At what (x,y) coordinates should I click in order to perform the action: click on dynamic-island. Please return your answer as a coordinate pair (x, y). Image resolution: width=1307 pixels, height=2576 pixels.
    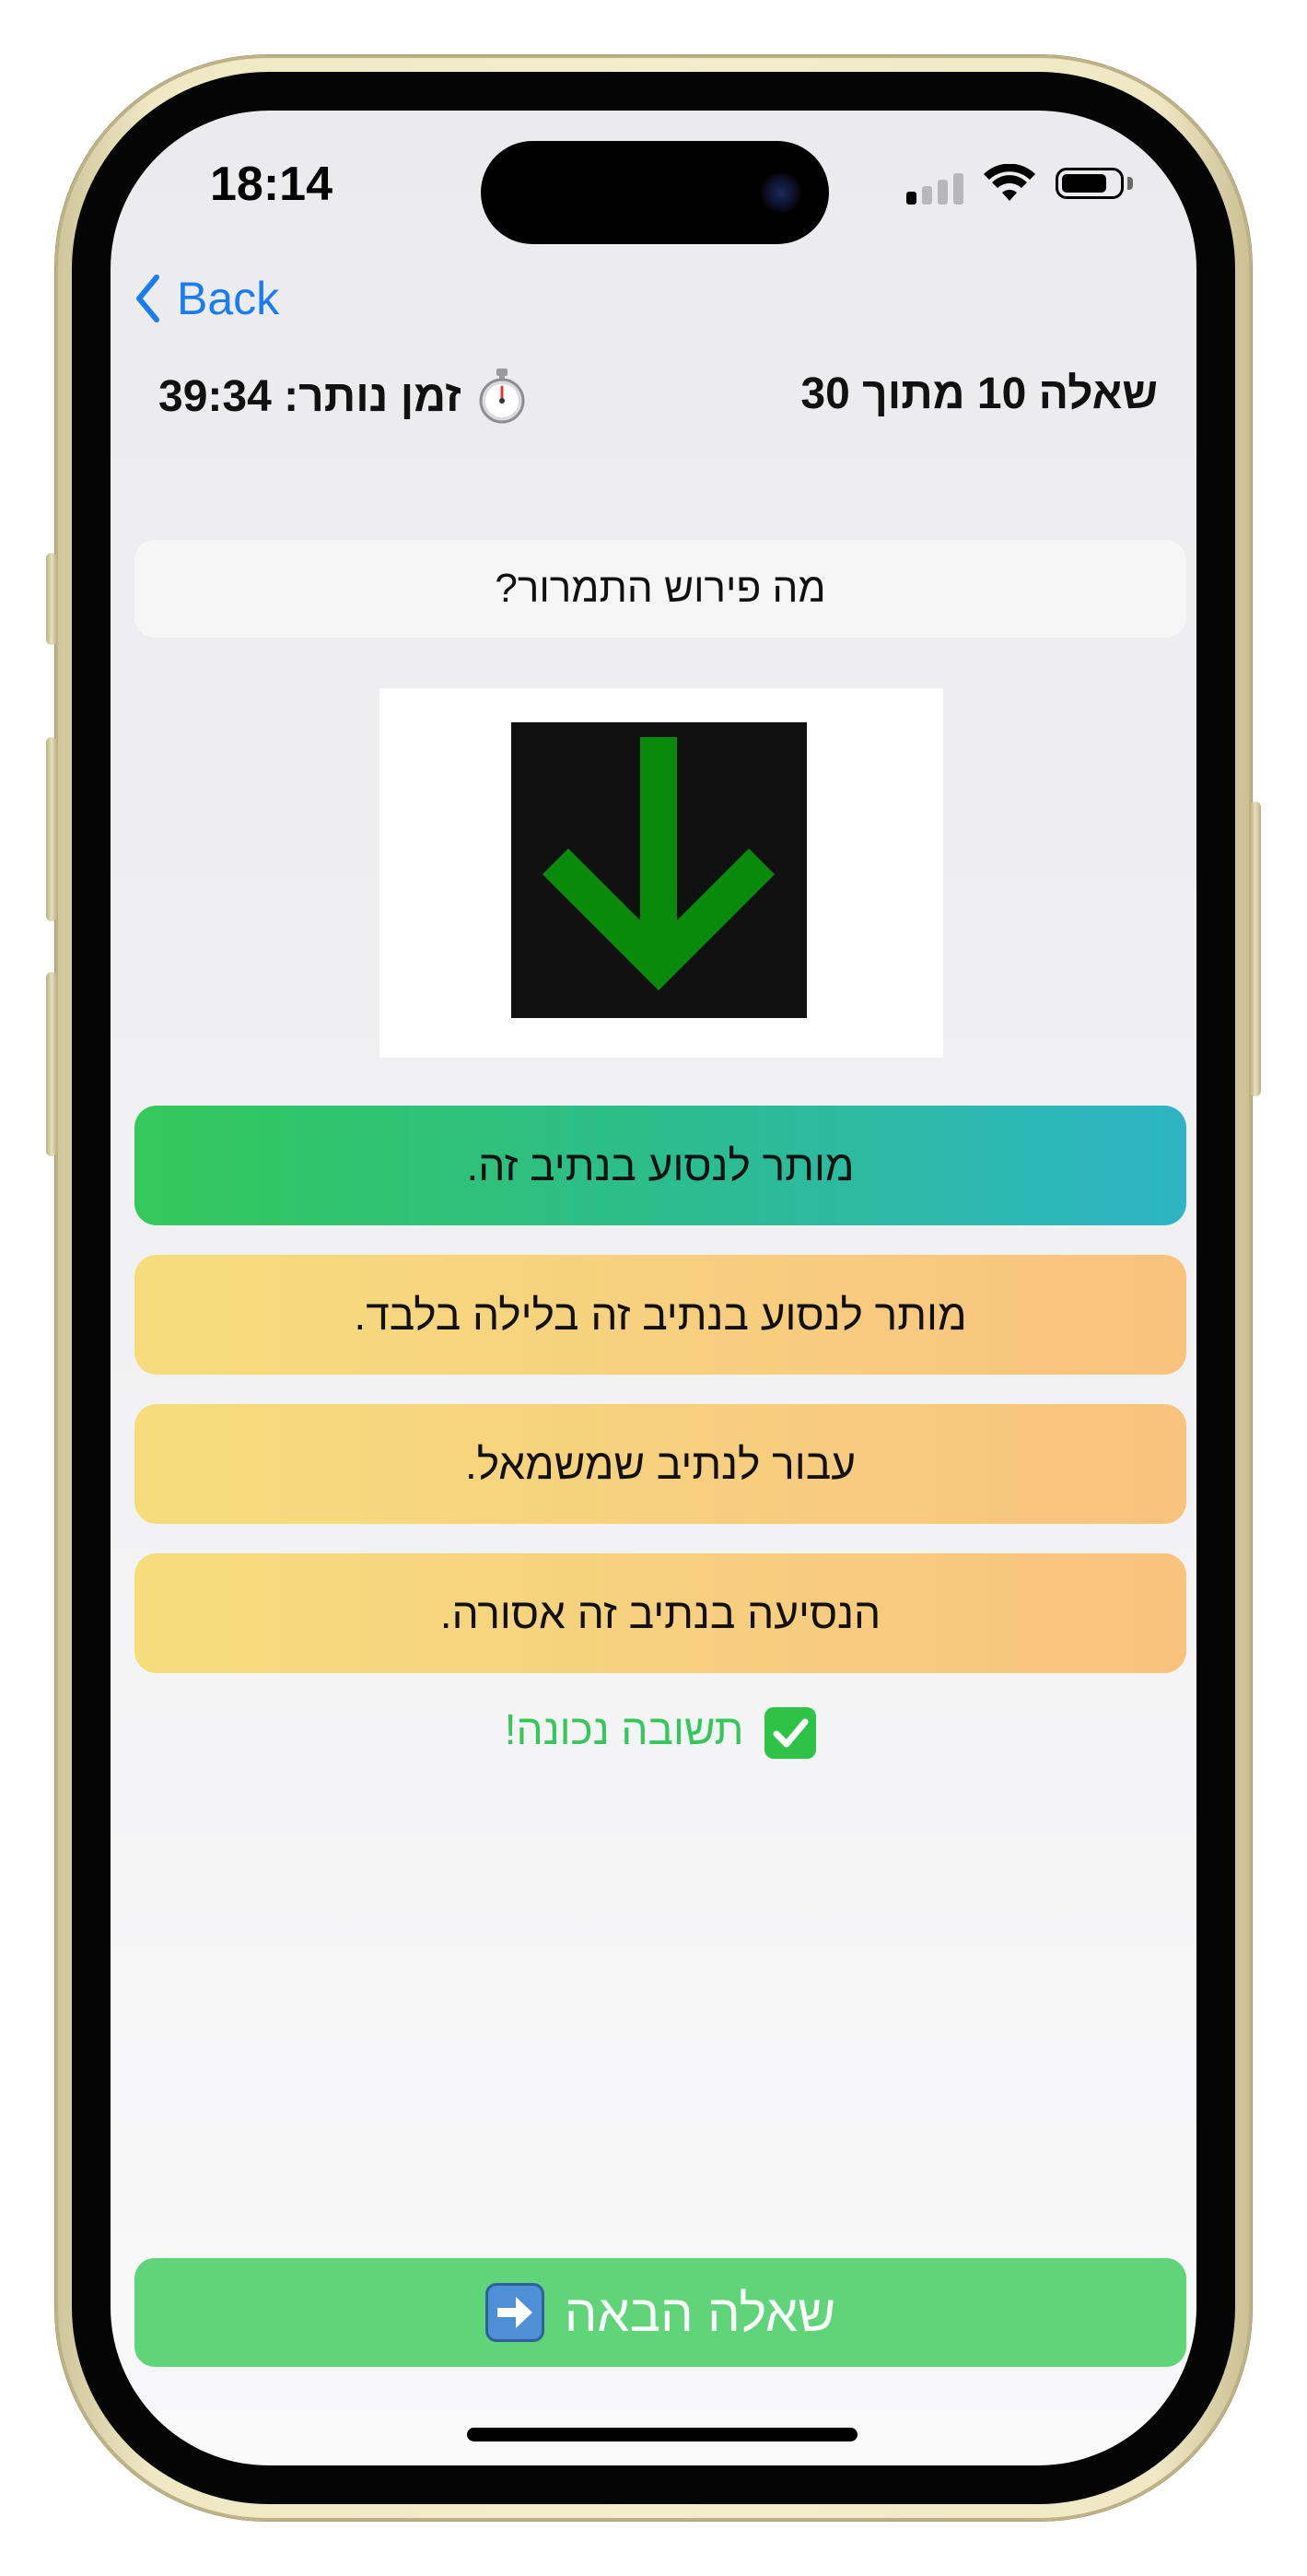
    Looking at the image, I should click on (655, 192).